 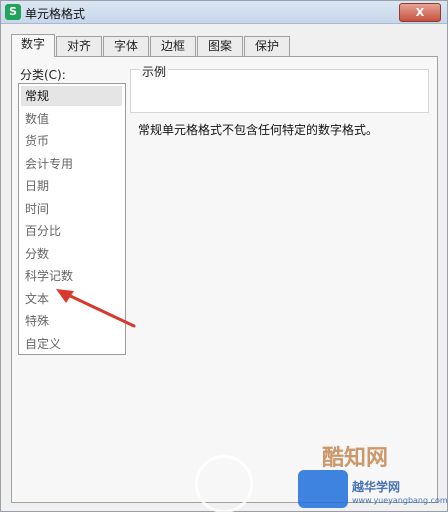 What do you see at coordinates (173, 46) in the screenshot?
I see `tab-border: 边框` at bounding box center [173, 46].